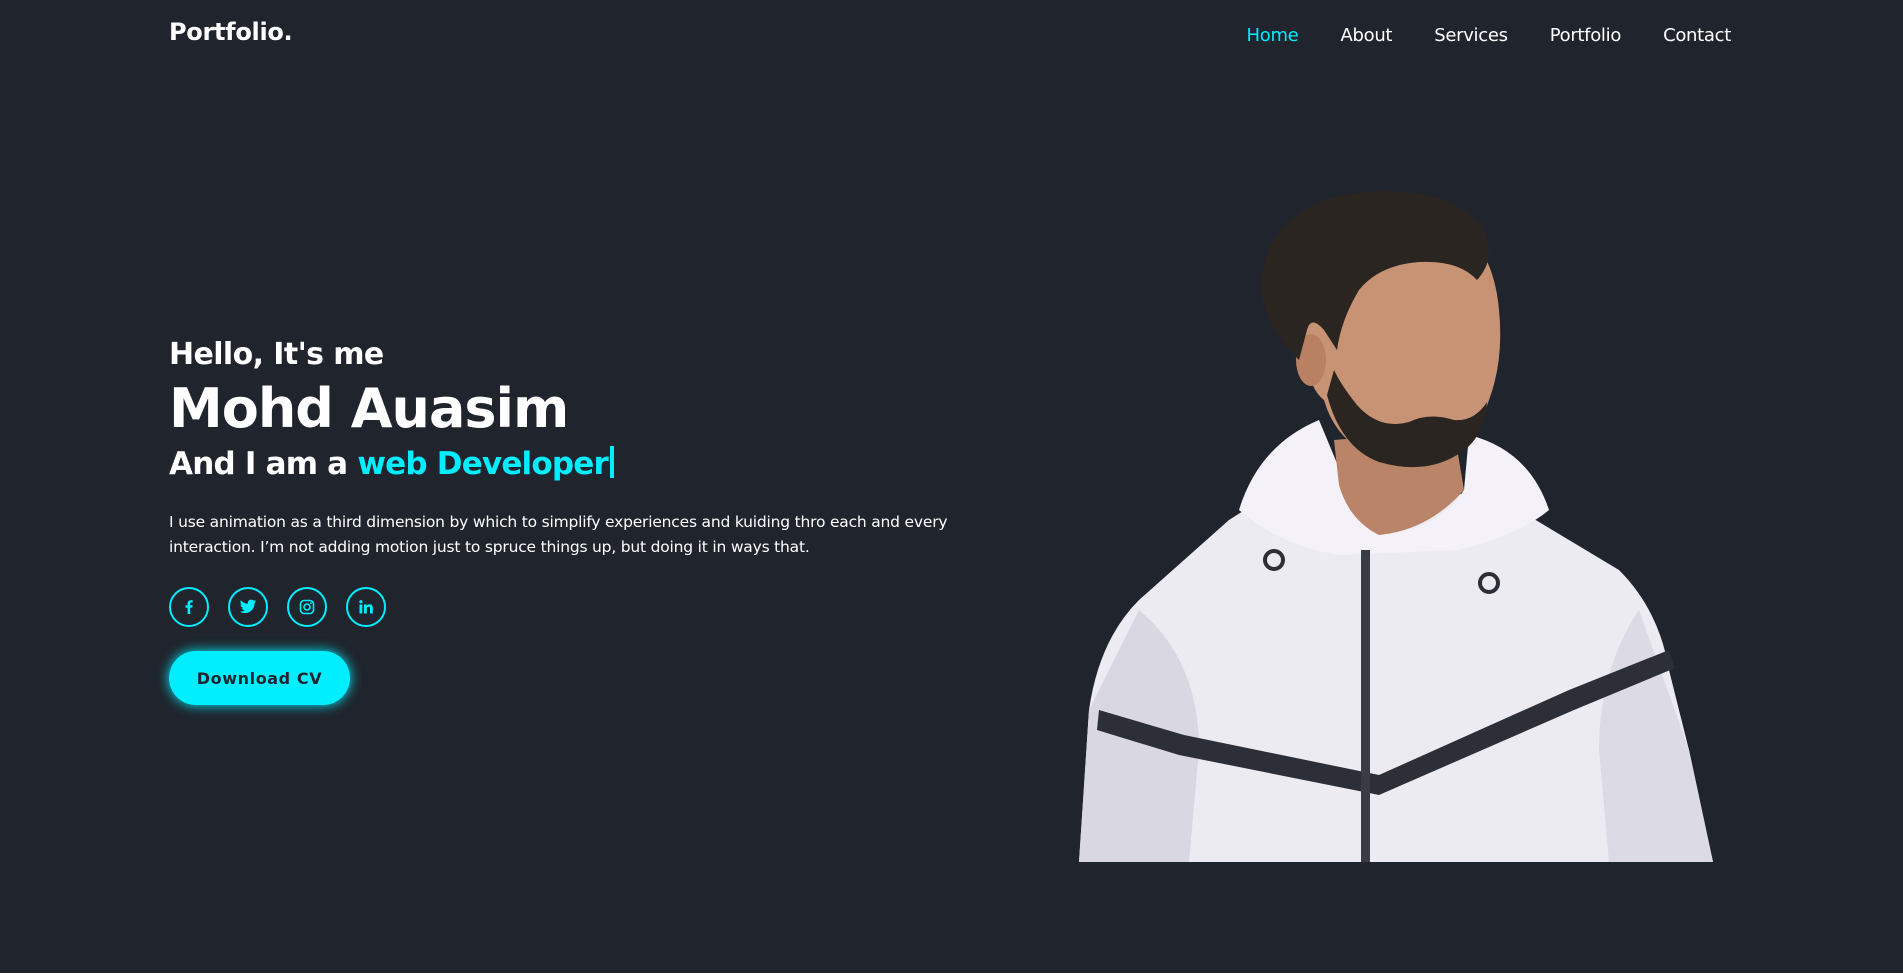  I want to click on facebook-icon, so click(189, 607).